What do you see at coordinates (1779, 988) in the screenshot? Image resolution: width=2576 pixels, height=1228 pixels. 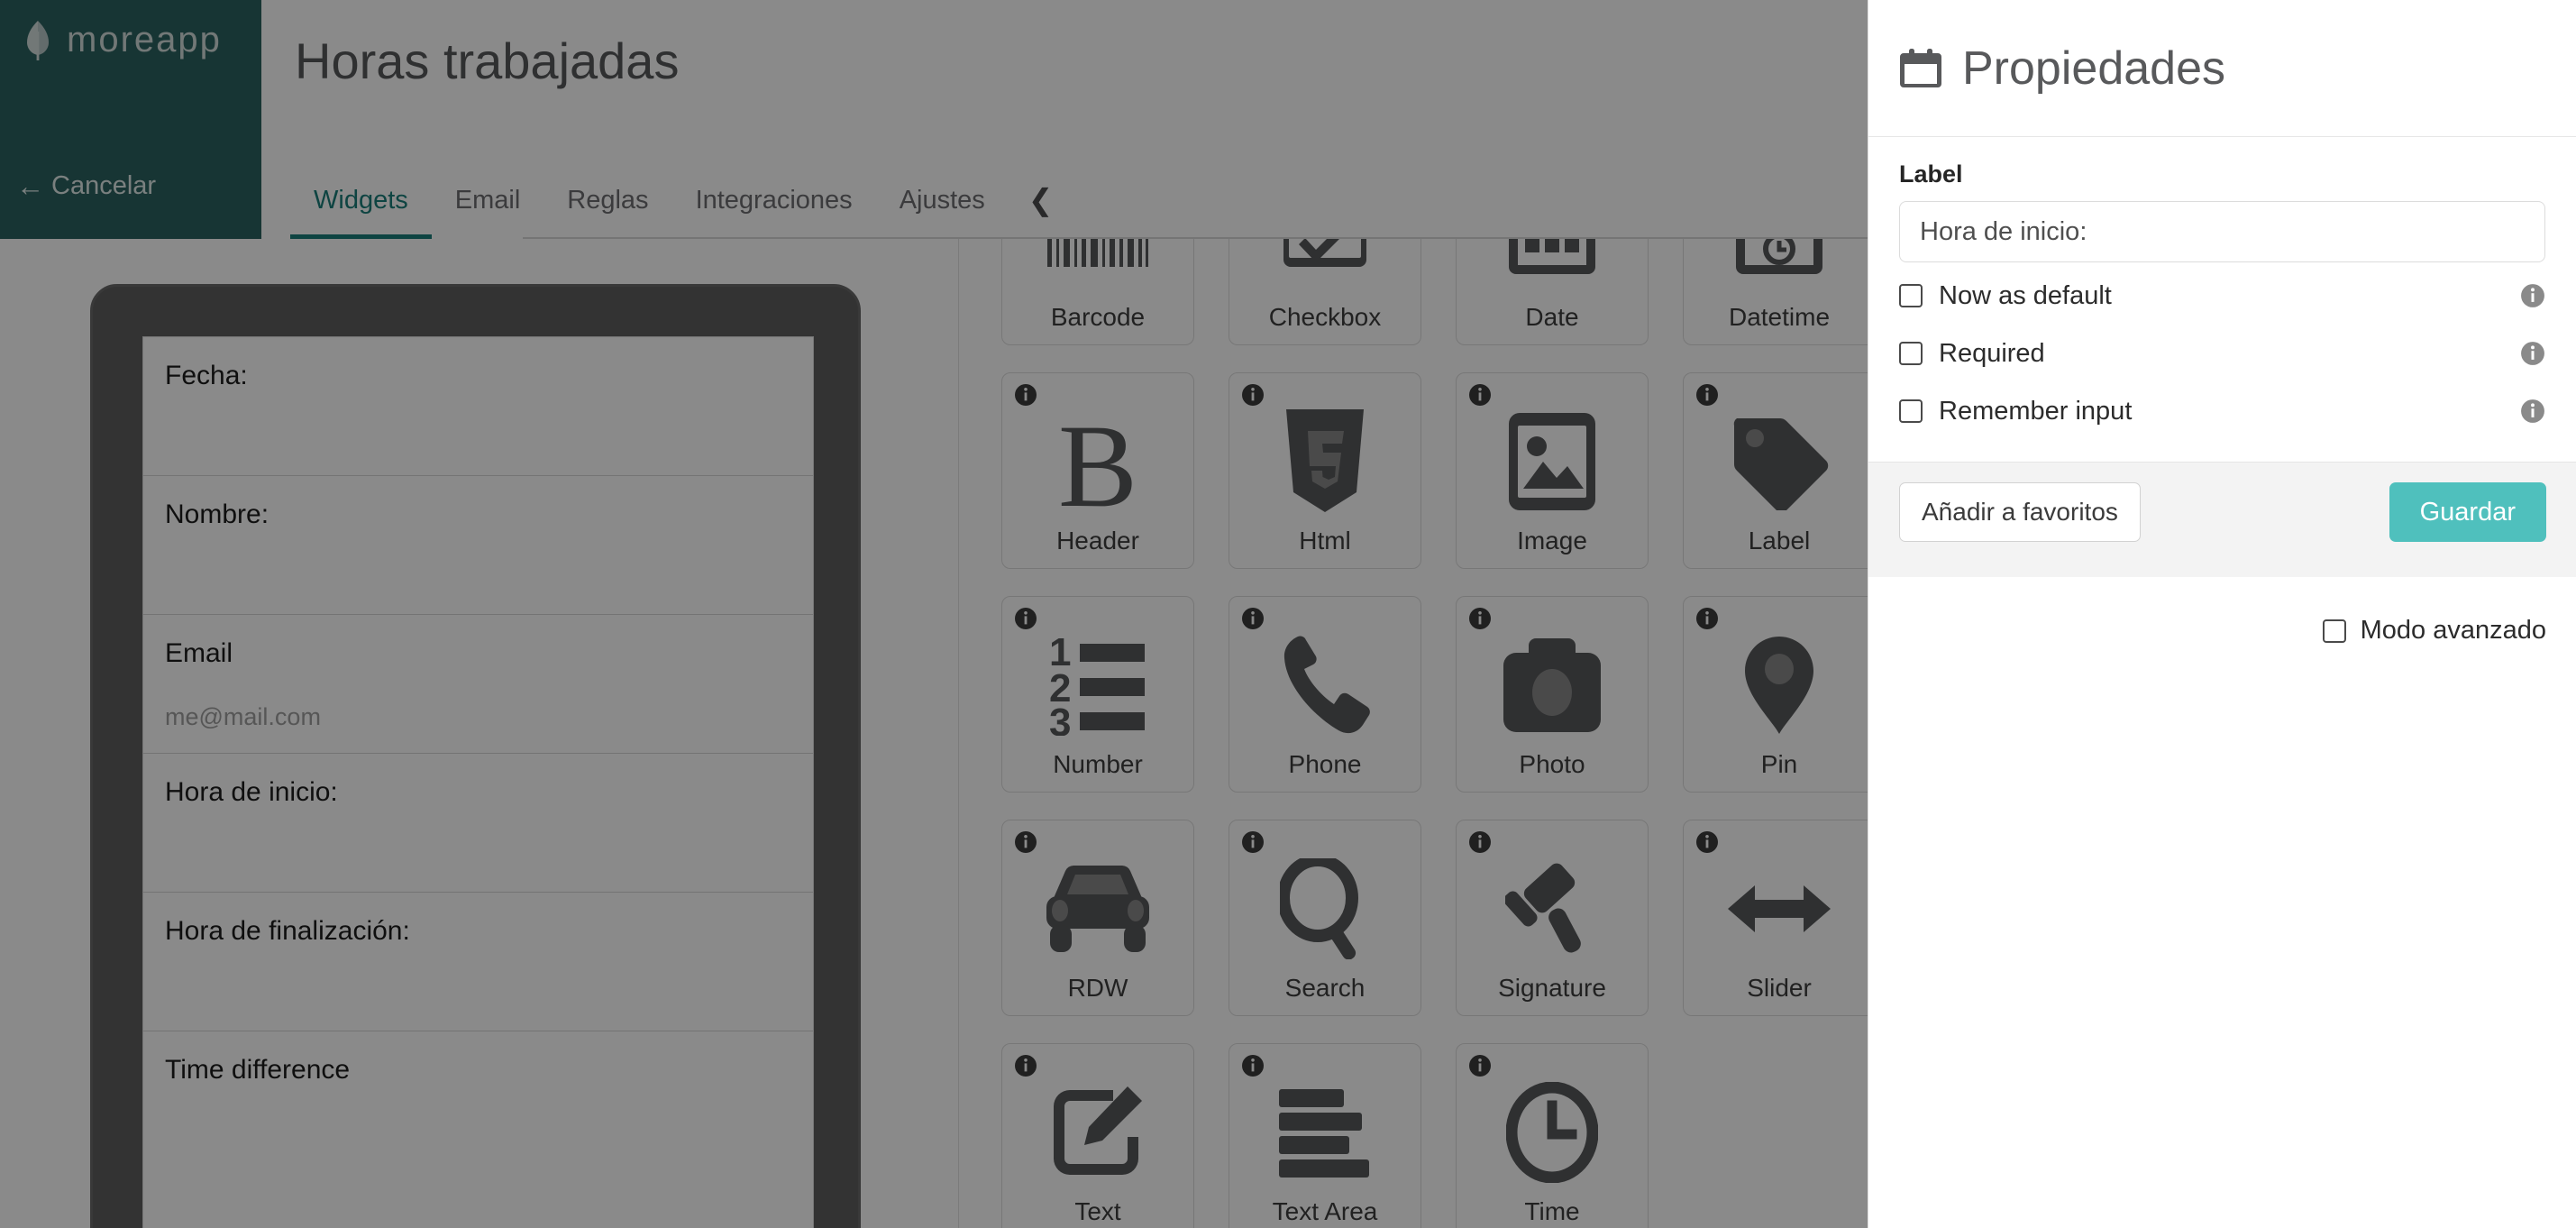 I see `widget-label: Slider` at bounding box center [1779, 988].